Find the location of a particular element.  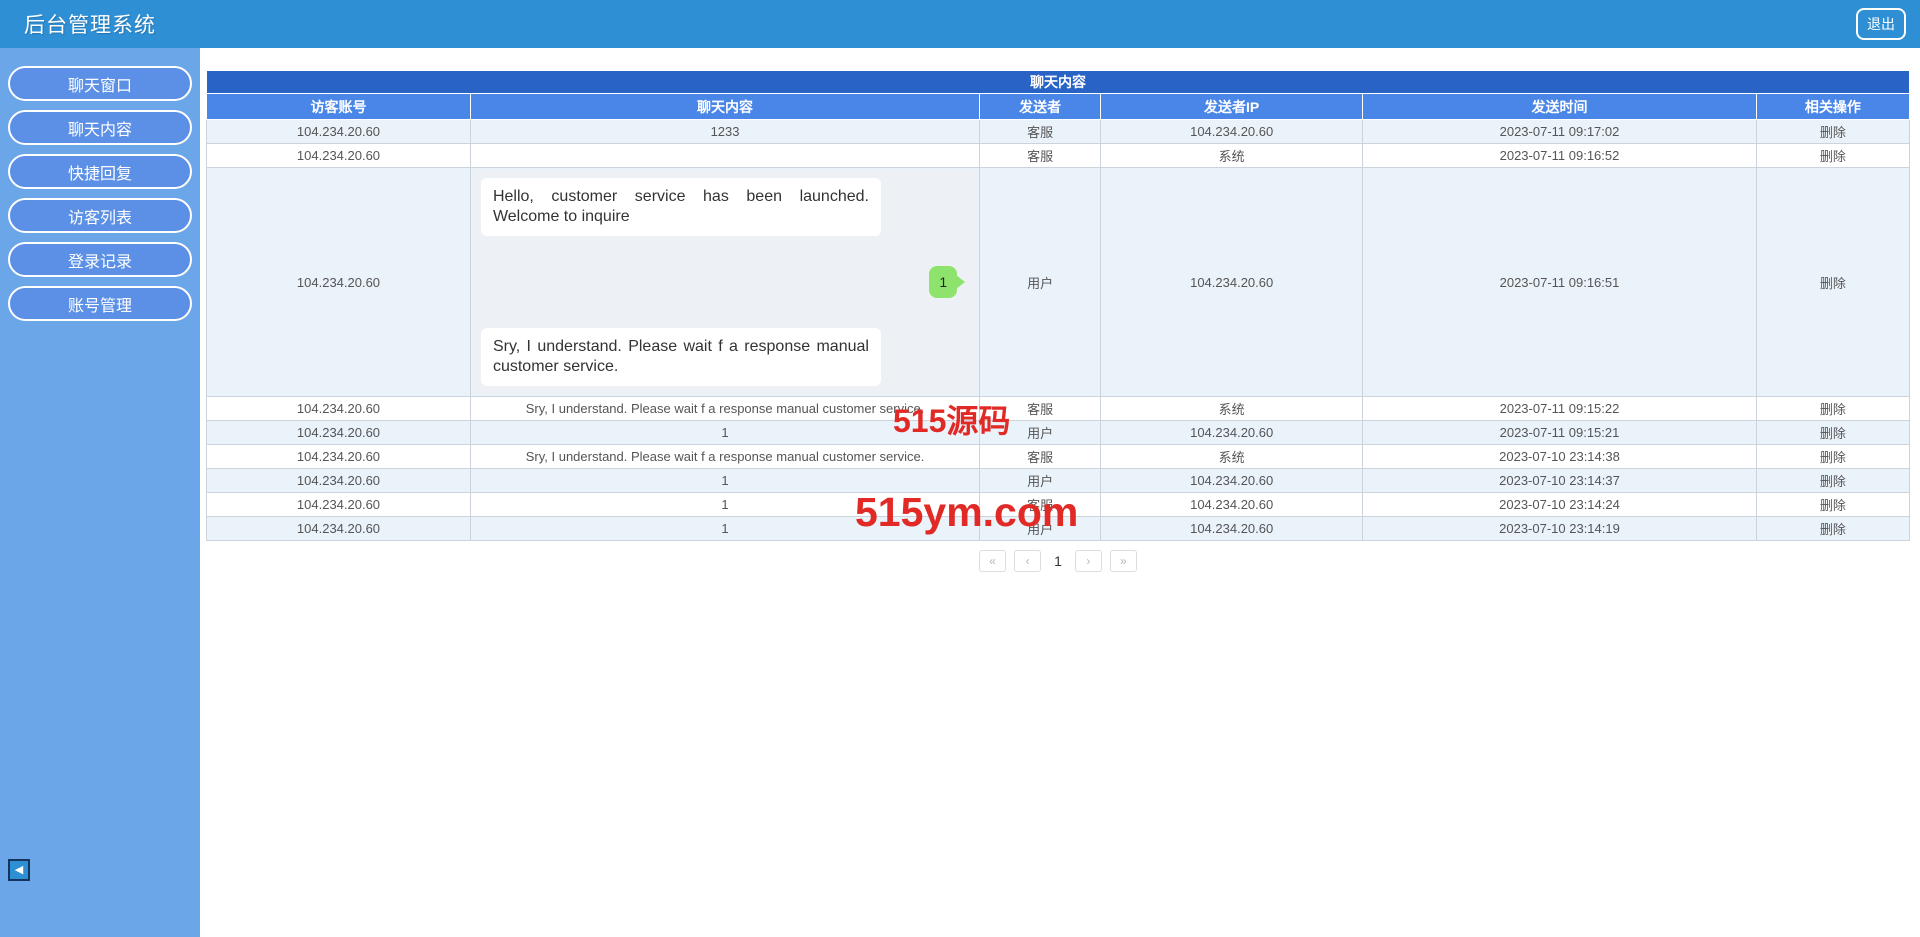

column-header-2: 聊天内容 is located at coordinates (725, 106).